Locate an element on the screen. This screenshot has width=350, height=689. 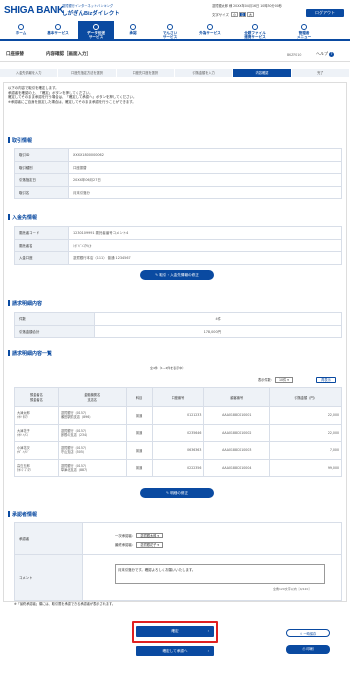
edit-meisai-button: ✎ 明細の修正 is located at coordinates (177, 493).